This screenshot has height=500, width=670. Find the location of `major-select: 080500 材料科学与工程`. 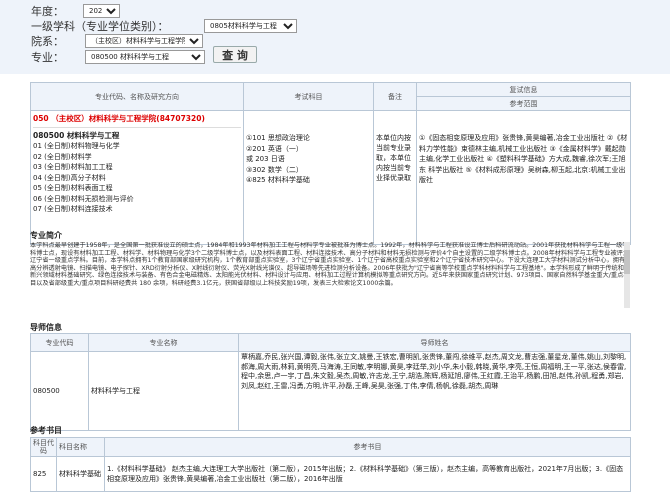

major-select: 080500 材料科学与工程 is located at coordinates (145, 57).